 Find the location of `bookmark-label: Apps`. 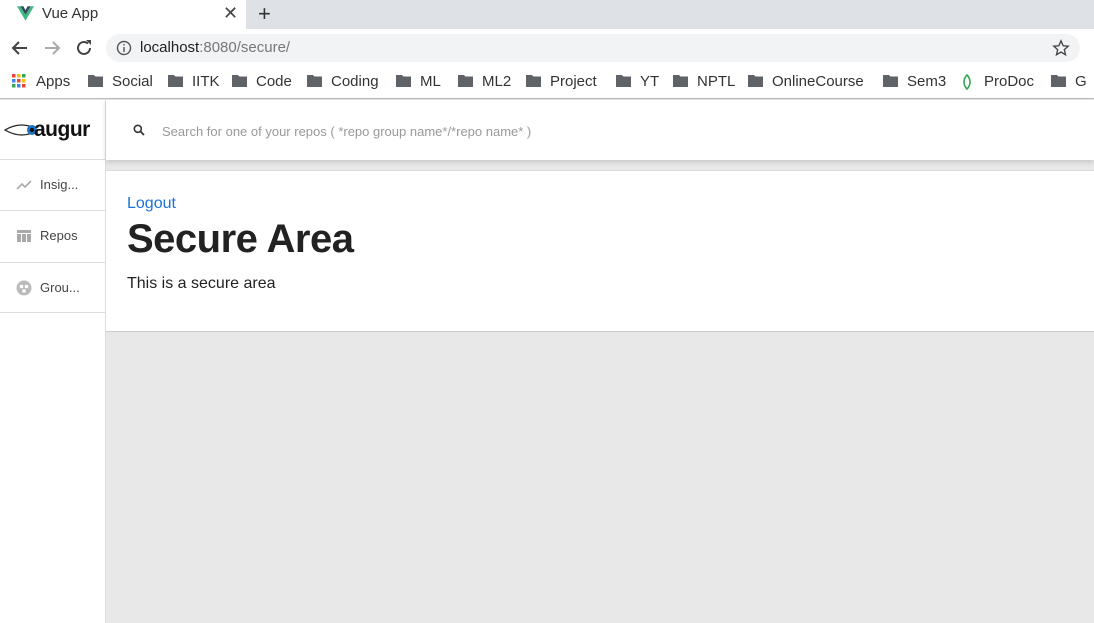

bookmark-label: Apps is located at coordinates (53, 81).